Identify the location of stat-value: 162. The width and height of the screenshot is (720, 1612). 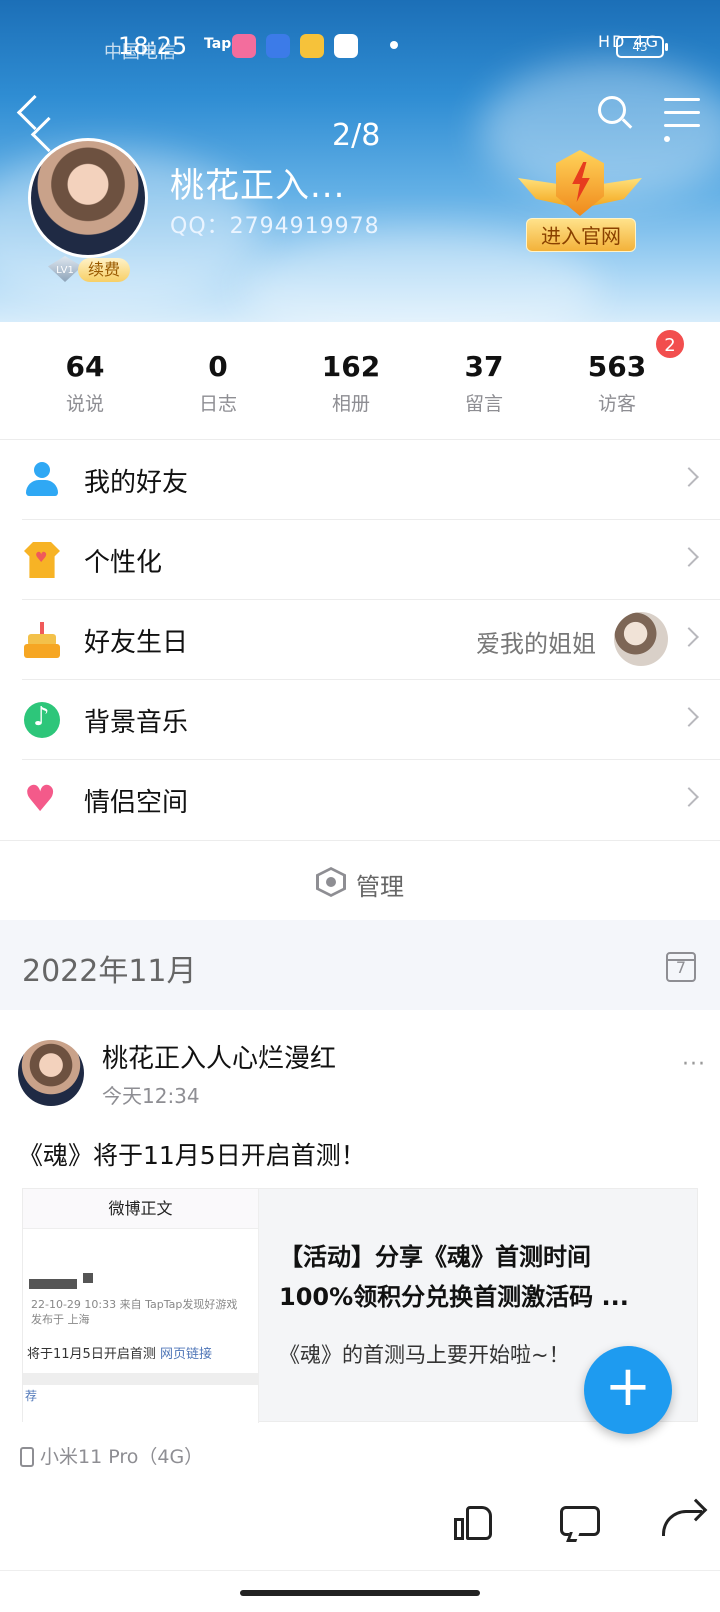
(351, 366).